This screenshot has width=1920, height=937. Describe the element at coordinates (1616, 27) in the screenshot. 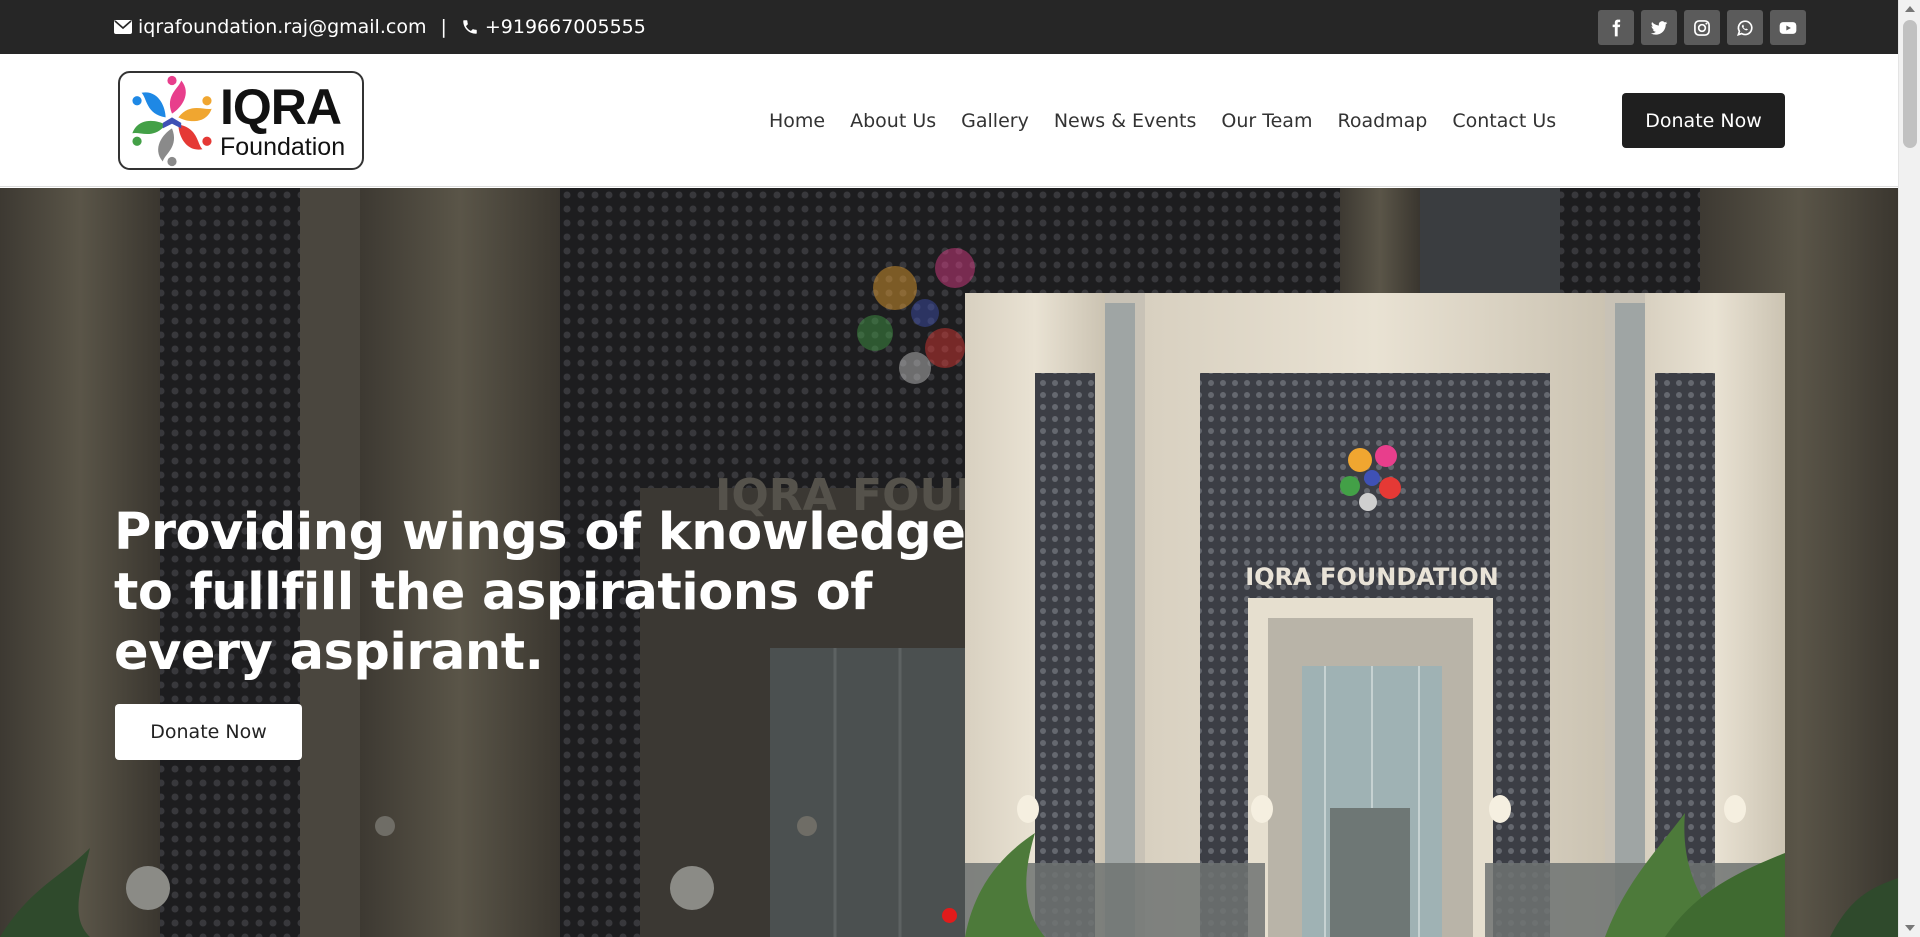

I see `facebook-icon` at that location.